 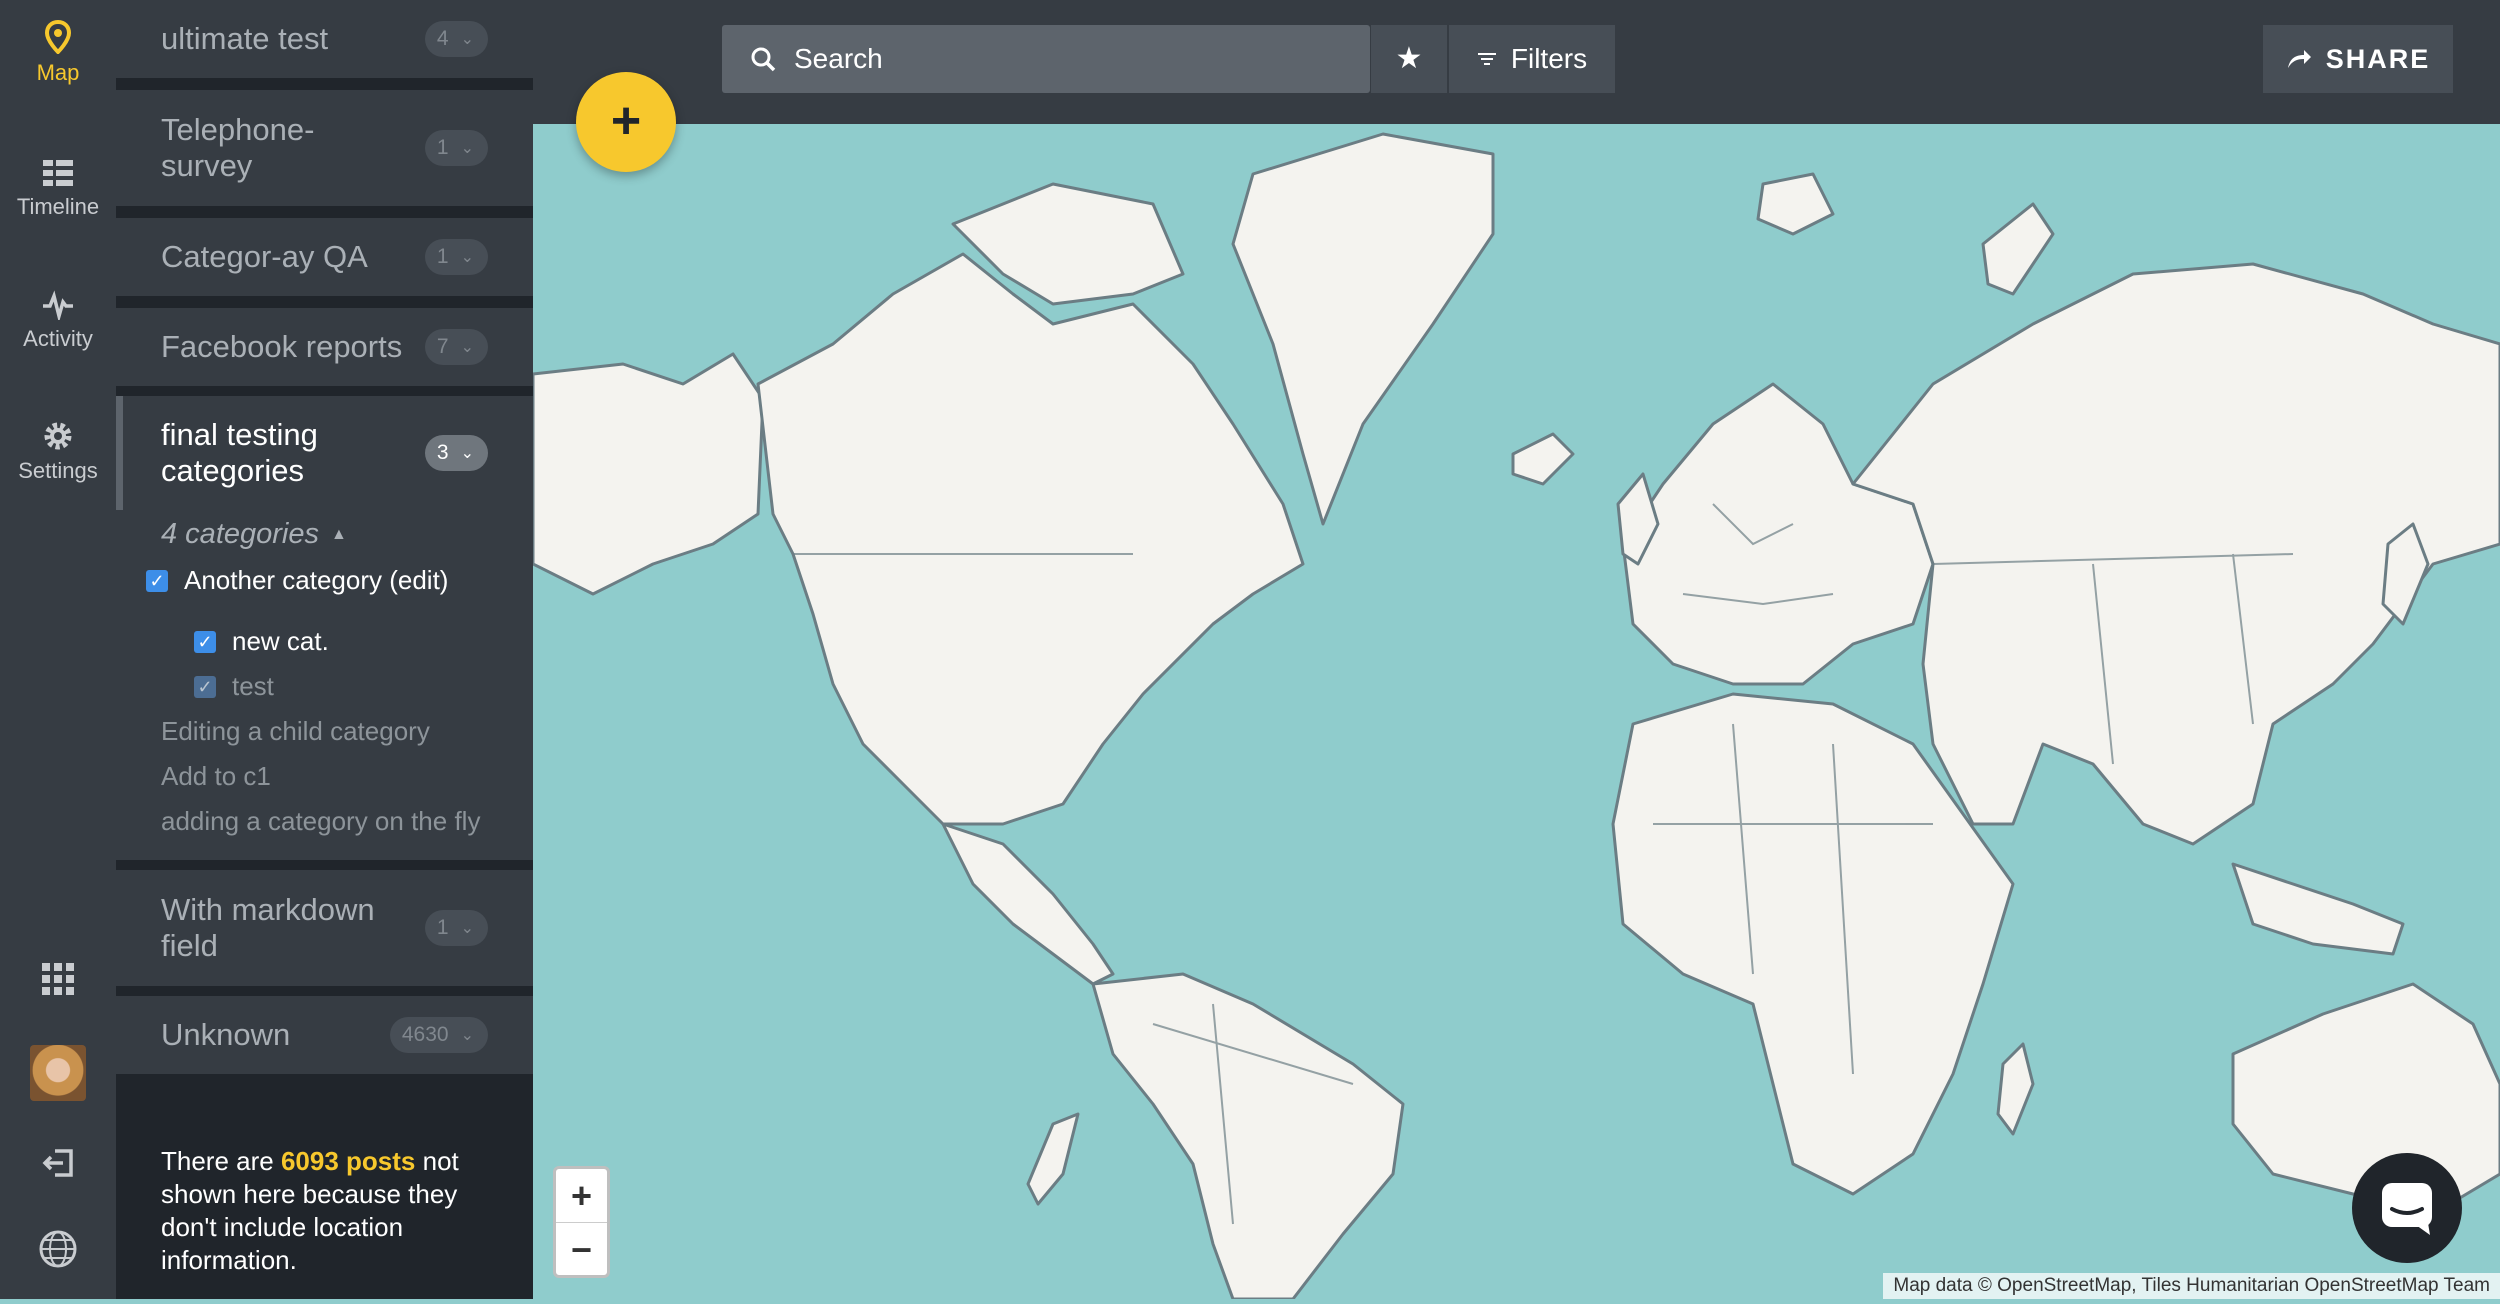 I want to click on survey-name: With markdown field, so click(x=268, y=927).